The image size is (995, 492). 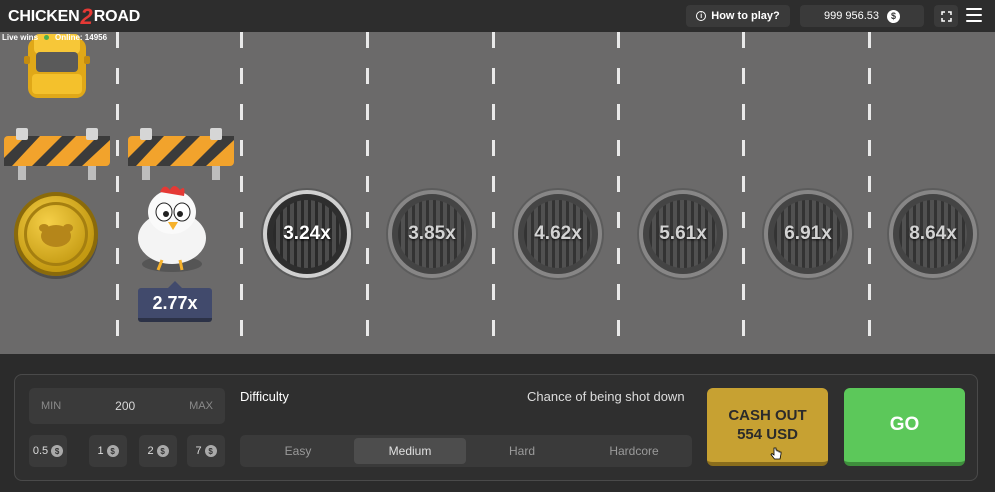 I want to click on step-multiplier: 8.64x, so click(x=933, y=233).